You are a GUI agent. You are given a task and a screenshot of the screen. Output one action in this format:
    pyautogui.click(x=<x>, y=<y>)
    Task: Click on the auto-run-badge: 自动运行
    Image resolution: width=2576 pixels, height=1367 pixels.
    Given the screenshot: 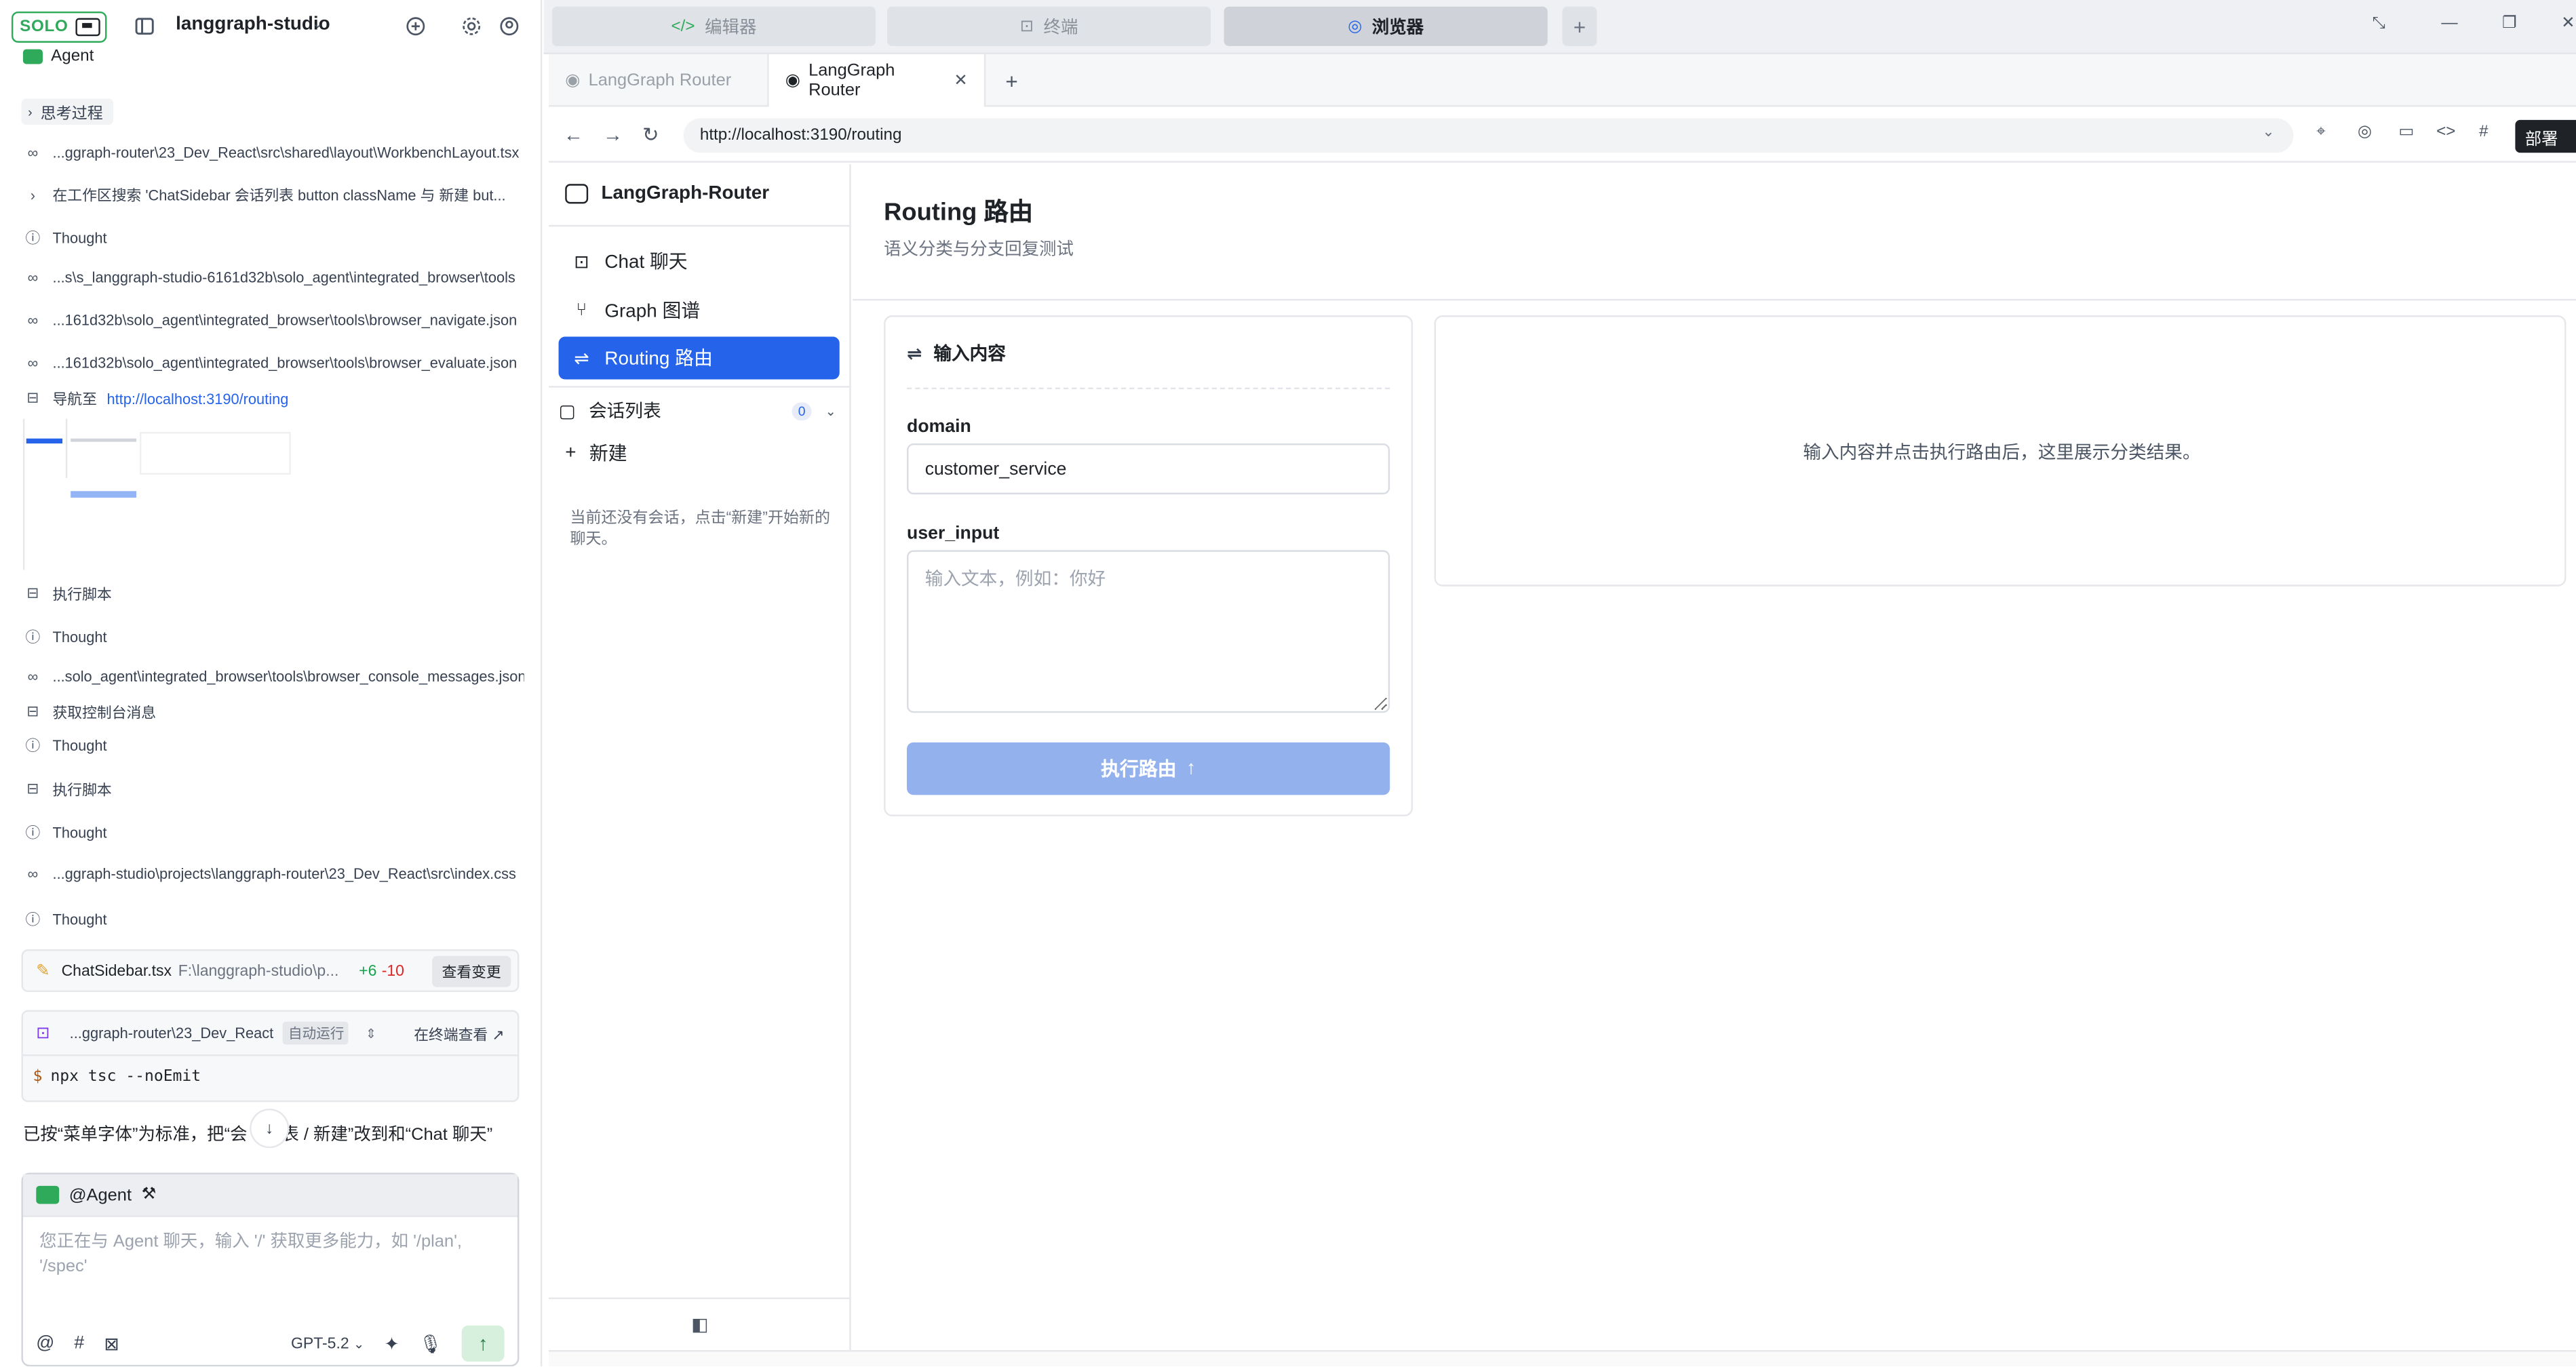 What is the action you would take?
    pyautogui.click(x=316, y=1033)
    